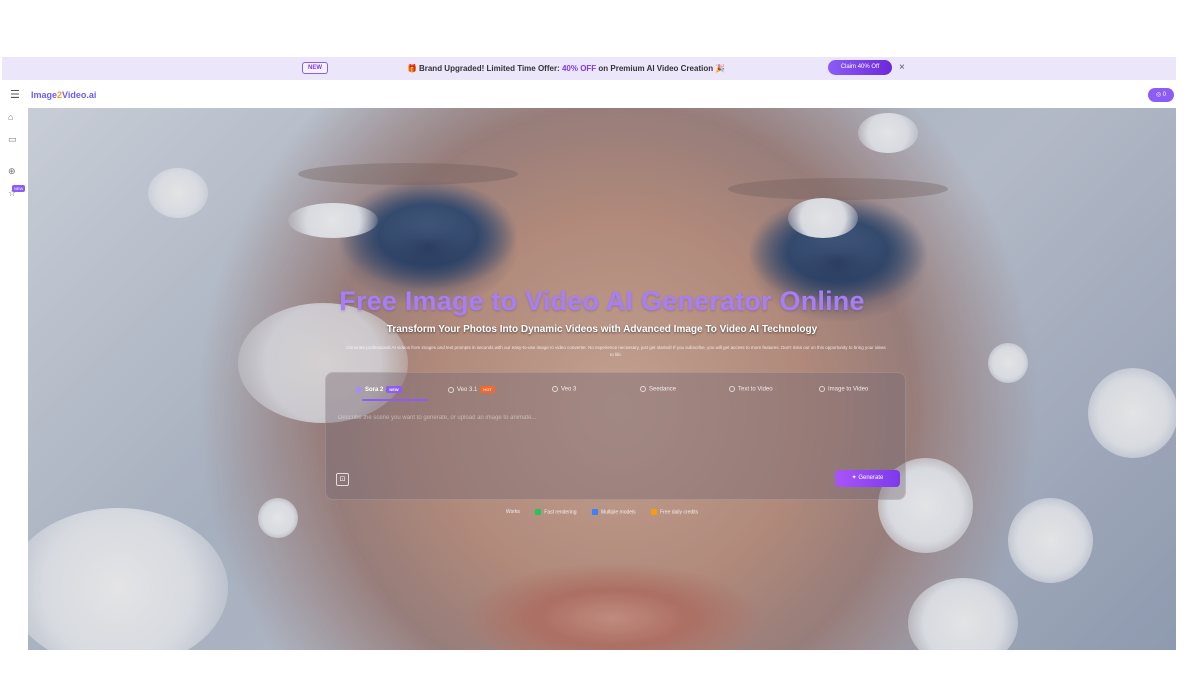 Image resolution: width=1200 pixels, height=700 pixels. What do you see at coordinates (487, 389) in the screenshot?
I see `hot-badge: HOT` at bounding box center [487, 389].